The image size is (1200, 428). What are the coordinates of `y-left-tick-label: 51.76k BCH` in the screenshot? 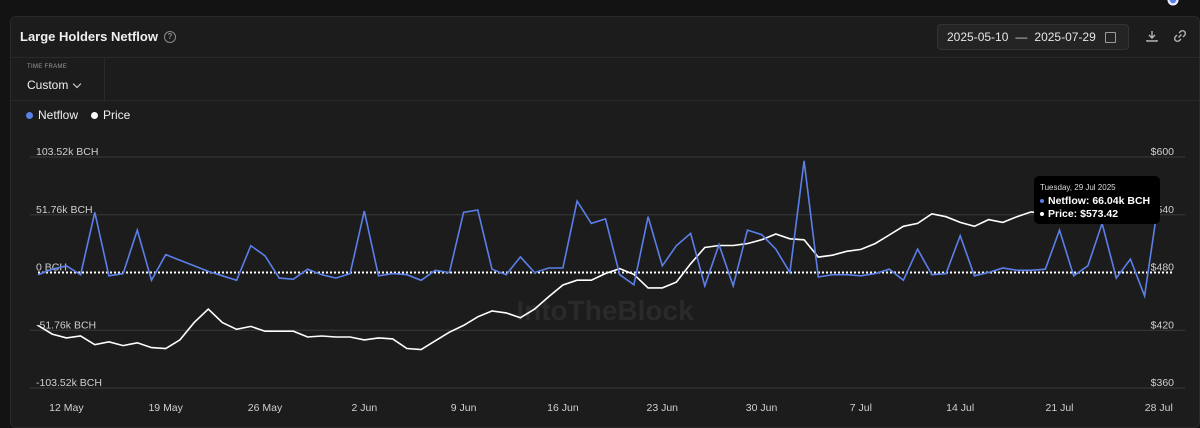 It's located at (64, 210).